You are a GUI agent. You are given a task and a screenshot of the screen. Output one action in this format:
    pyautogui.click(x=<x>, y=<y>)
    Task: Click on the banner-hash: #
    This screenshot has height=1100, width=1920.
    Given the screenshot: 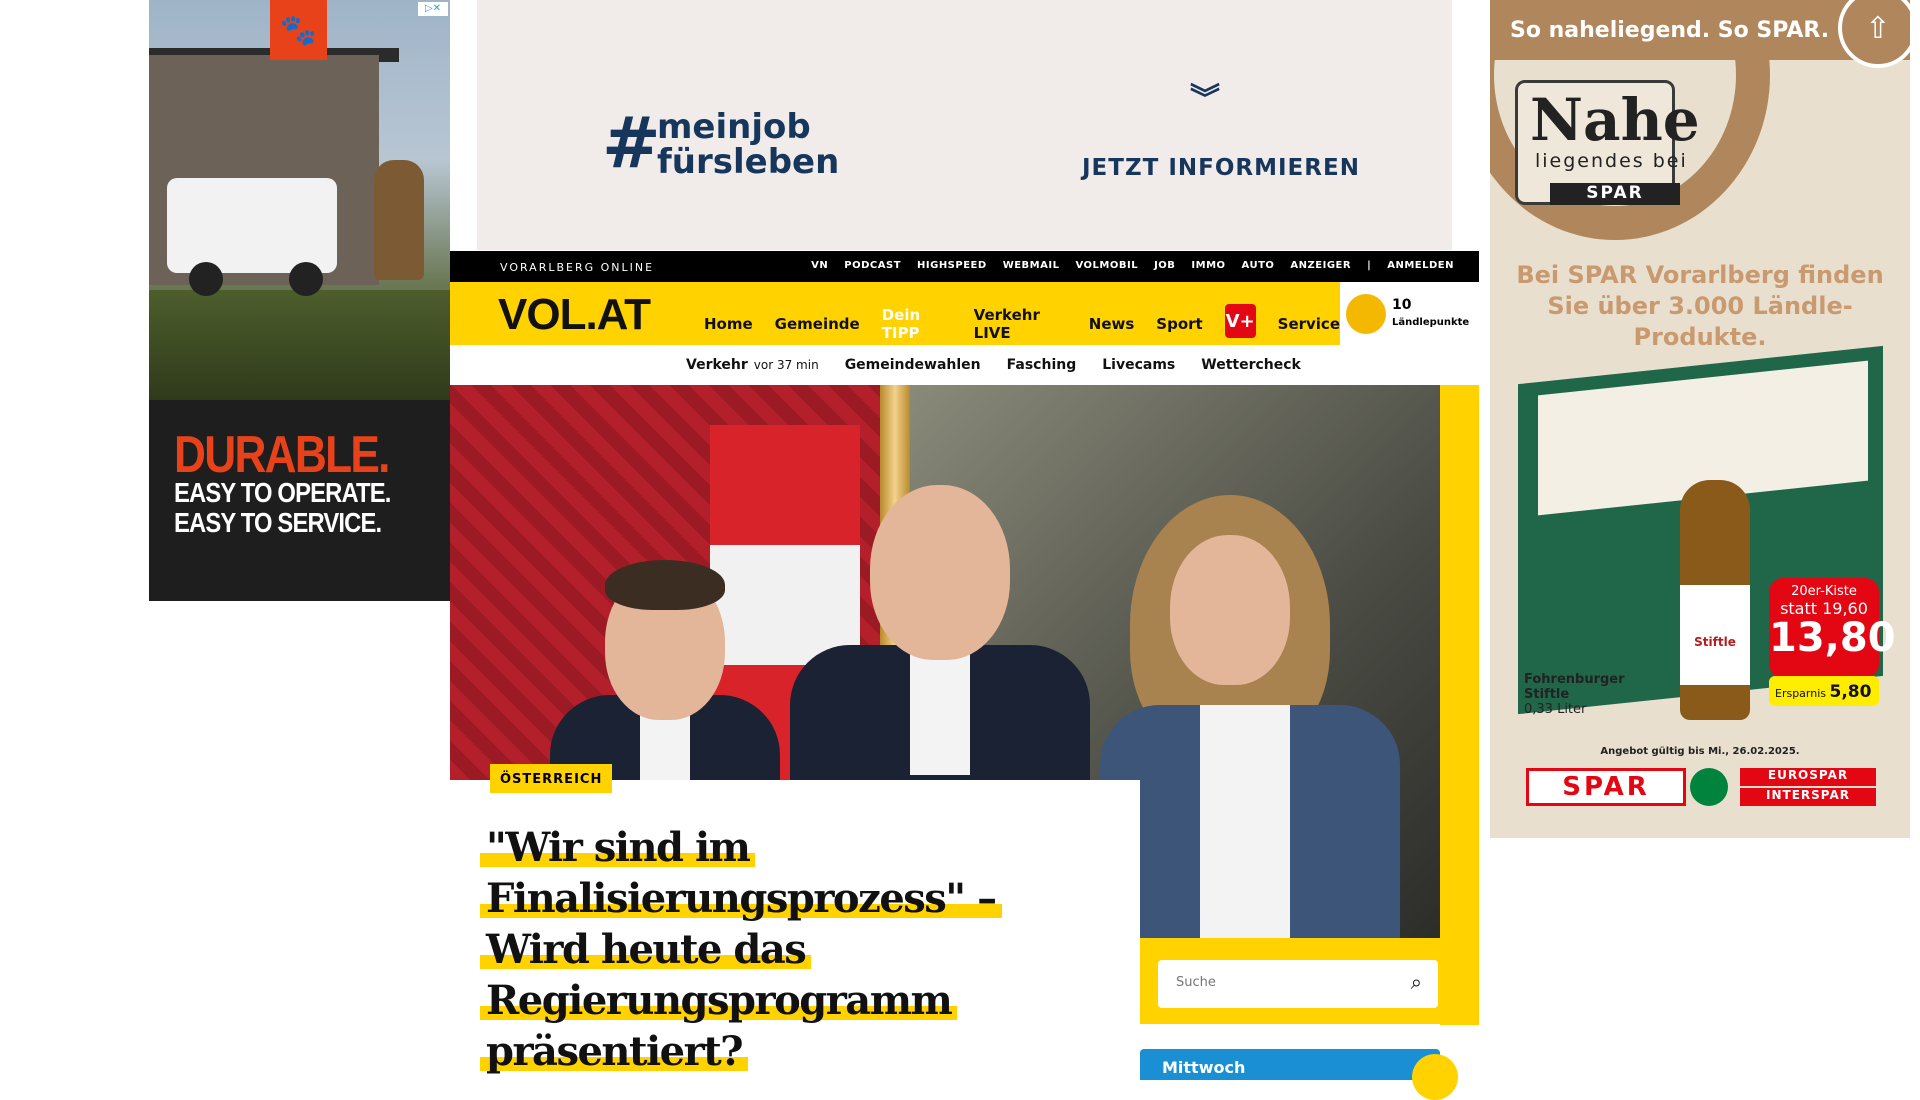 What is the action you would take?
    pyautogui.click(x=631, y=143)
    